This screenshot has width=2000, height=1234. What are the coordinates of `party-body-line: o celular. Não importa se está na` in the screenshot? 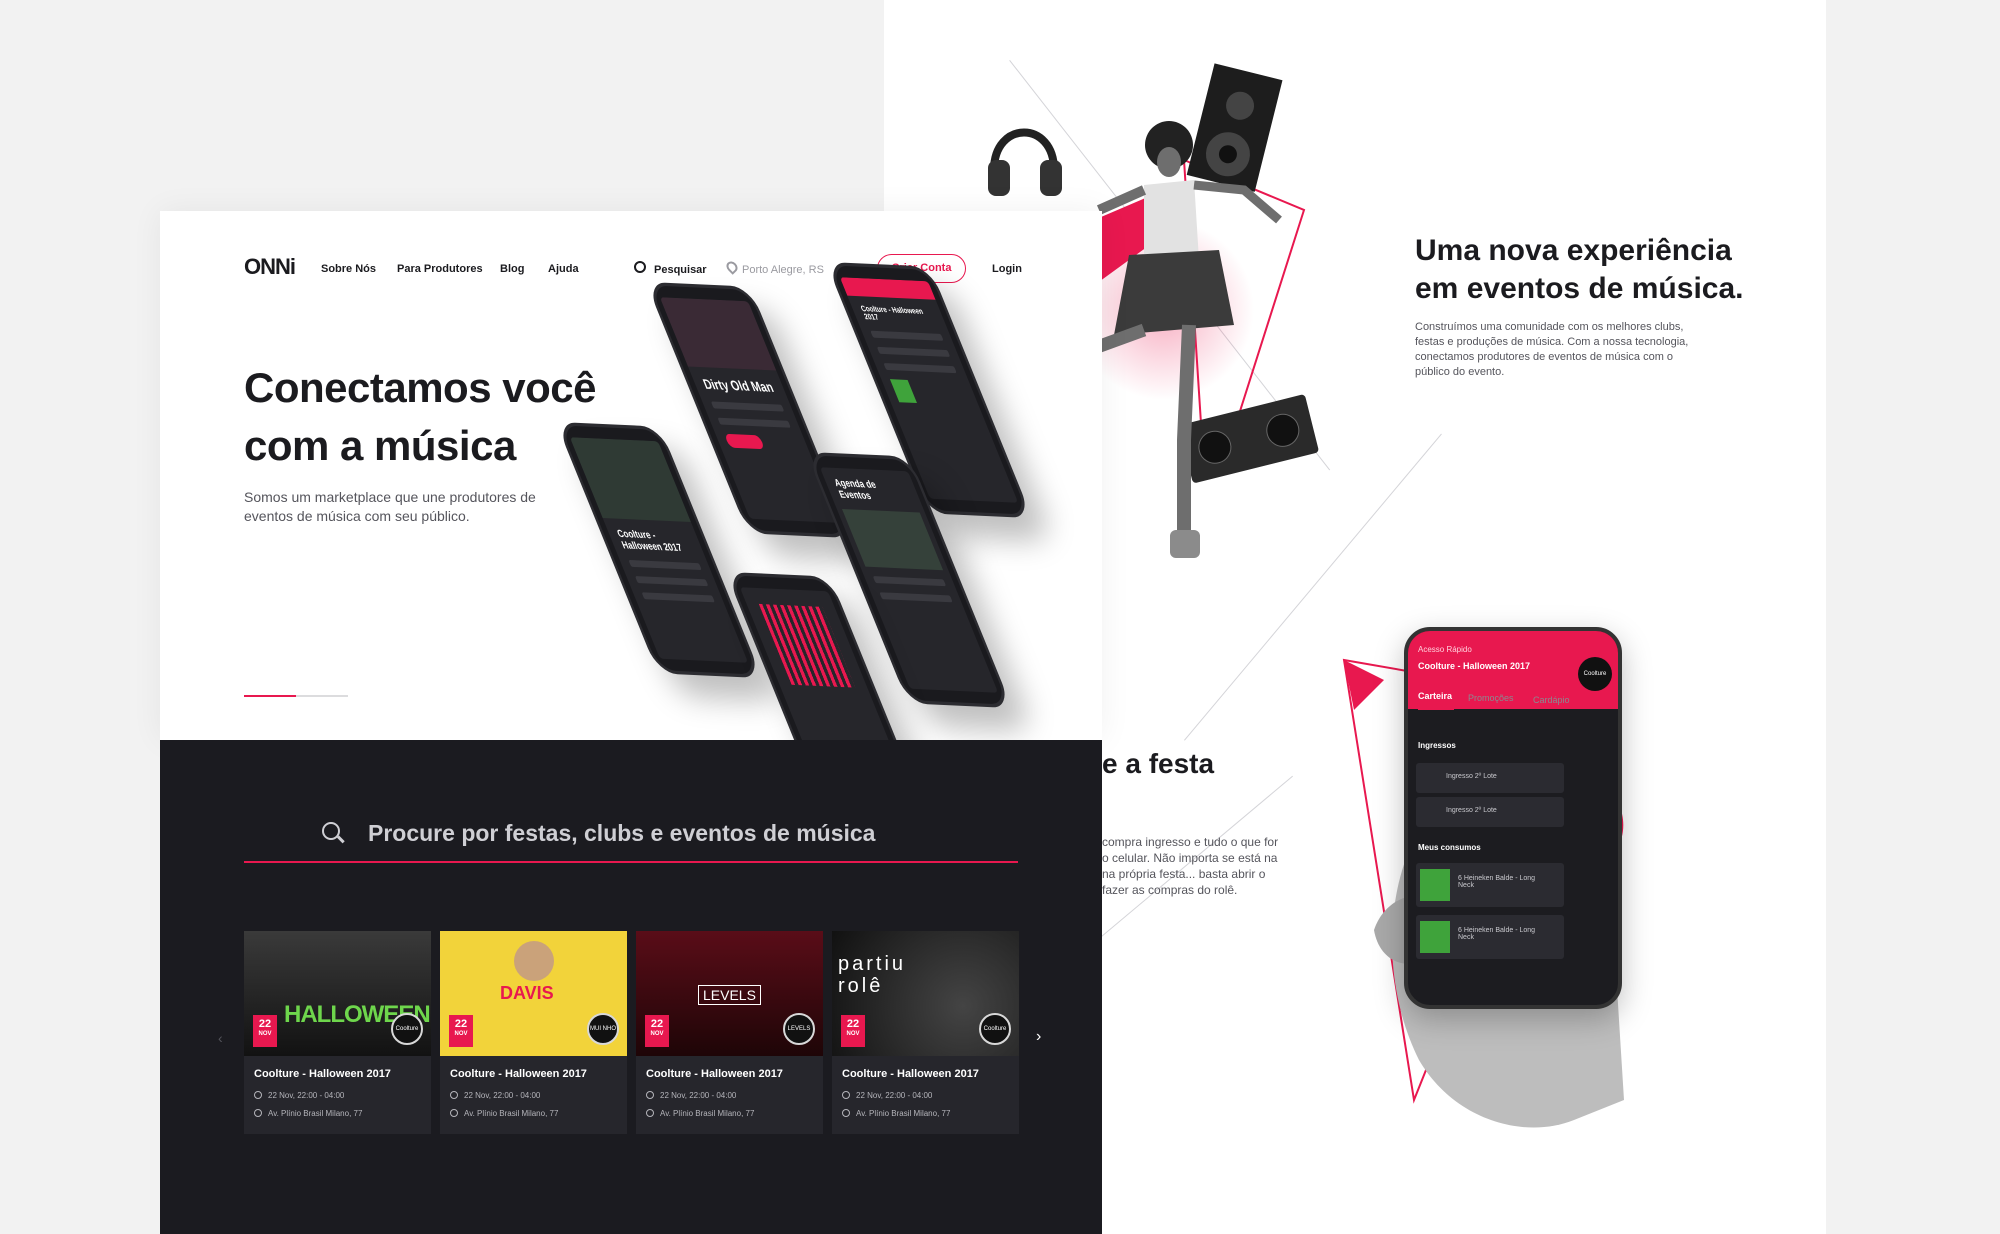 It's located at (1190, 858).